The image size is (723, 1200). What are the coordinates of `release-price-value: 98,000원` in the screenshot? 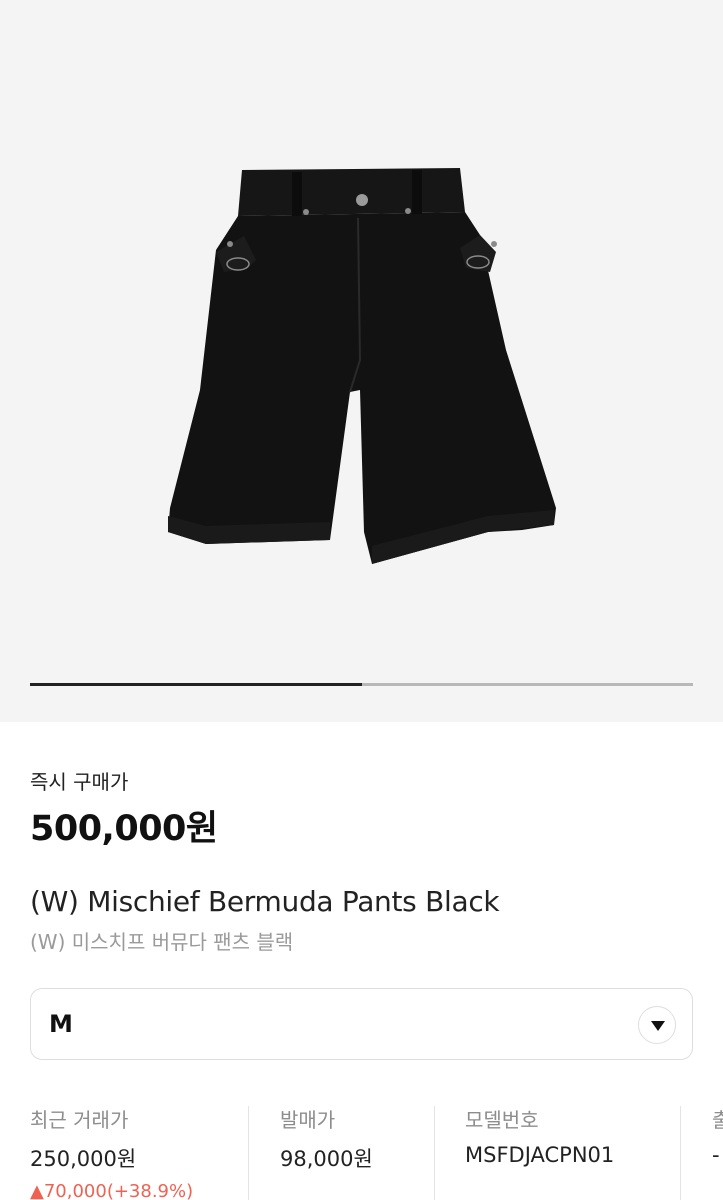 It's located at (326, 1159).